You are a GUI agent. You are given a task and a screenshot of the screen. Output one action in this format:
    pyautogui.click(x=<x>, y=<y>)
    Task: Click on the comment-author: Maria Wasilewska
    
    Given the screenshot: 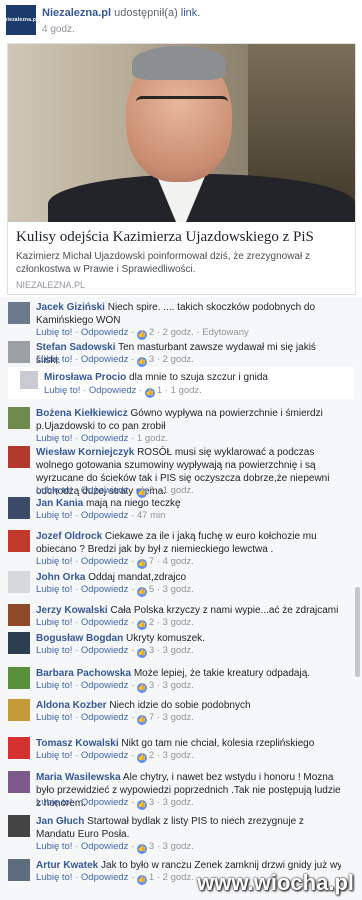 What is the action you would take?
    pyautogui.click(x=78, y=777)
    